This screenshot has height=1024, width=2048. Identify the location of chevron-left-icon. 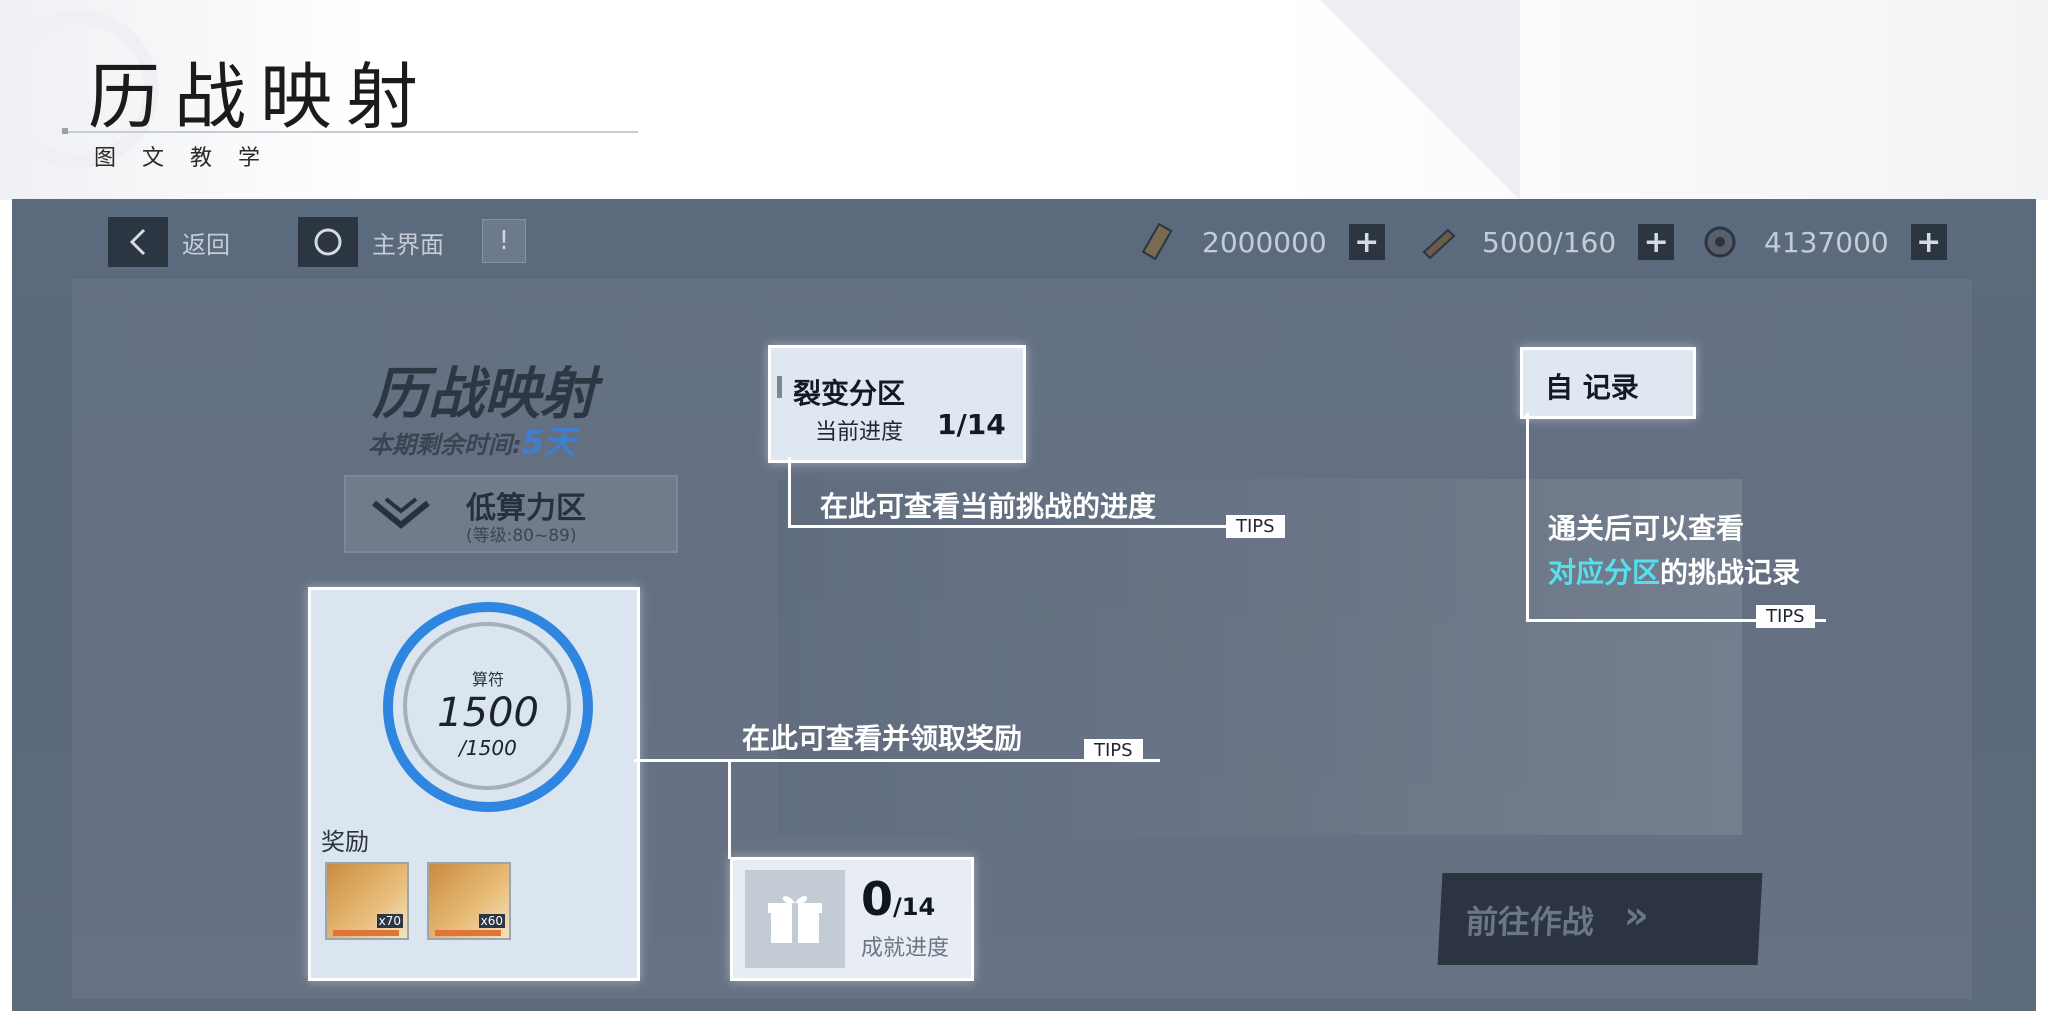
(138, 242).